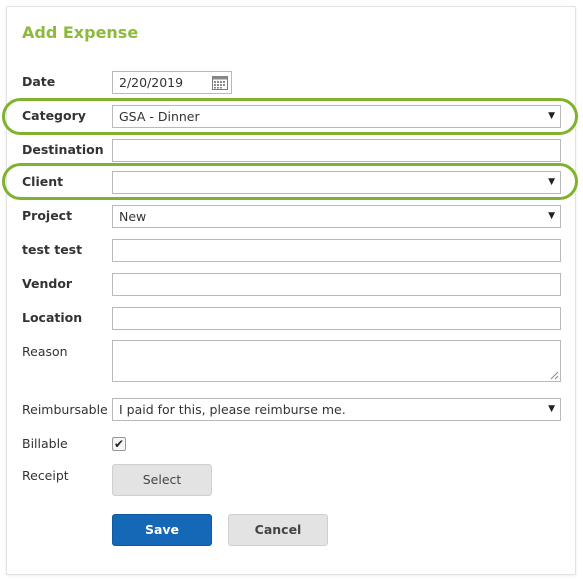 This screenshot has height=581, width=583. I want to click on receipt-label: Receipt, so click(45, 475).